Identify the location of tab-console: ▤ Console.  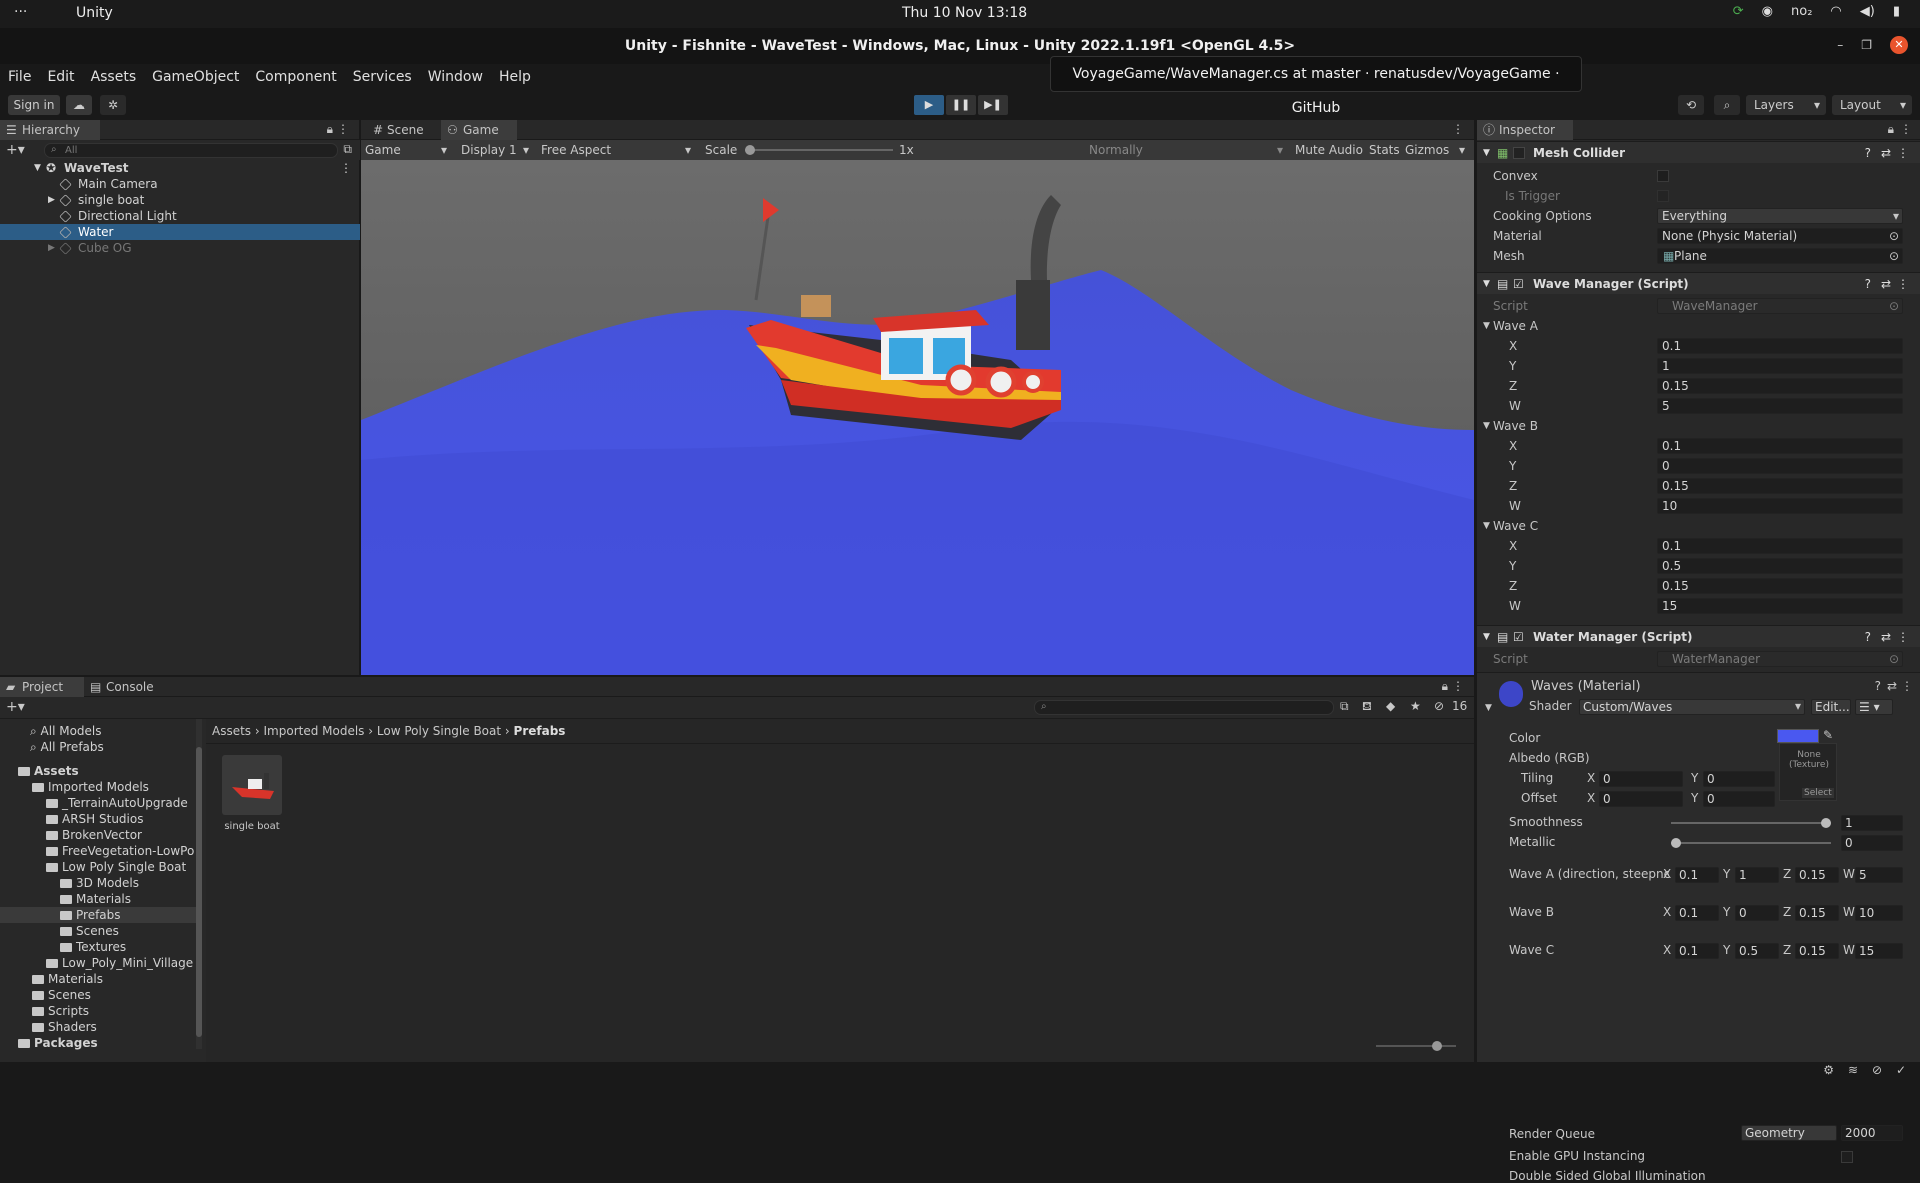
(126, 687).